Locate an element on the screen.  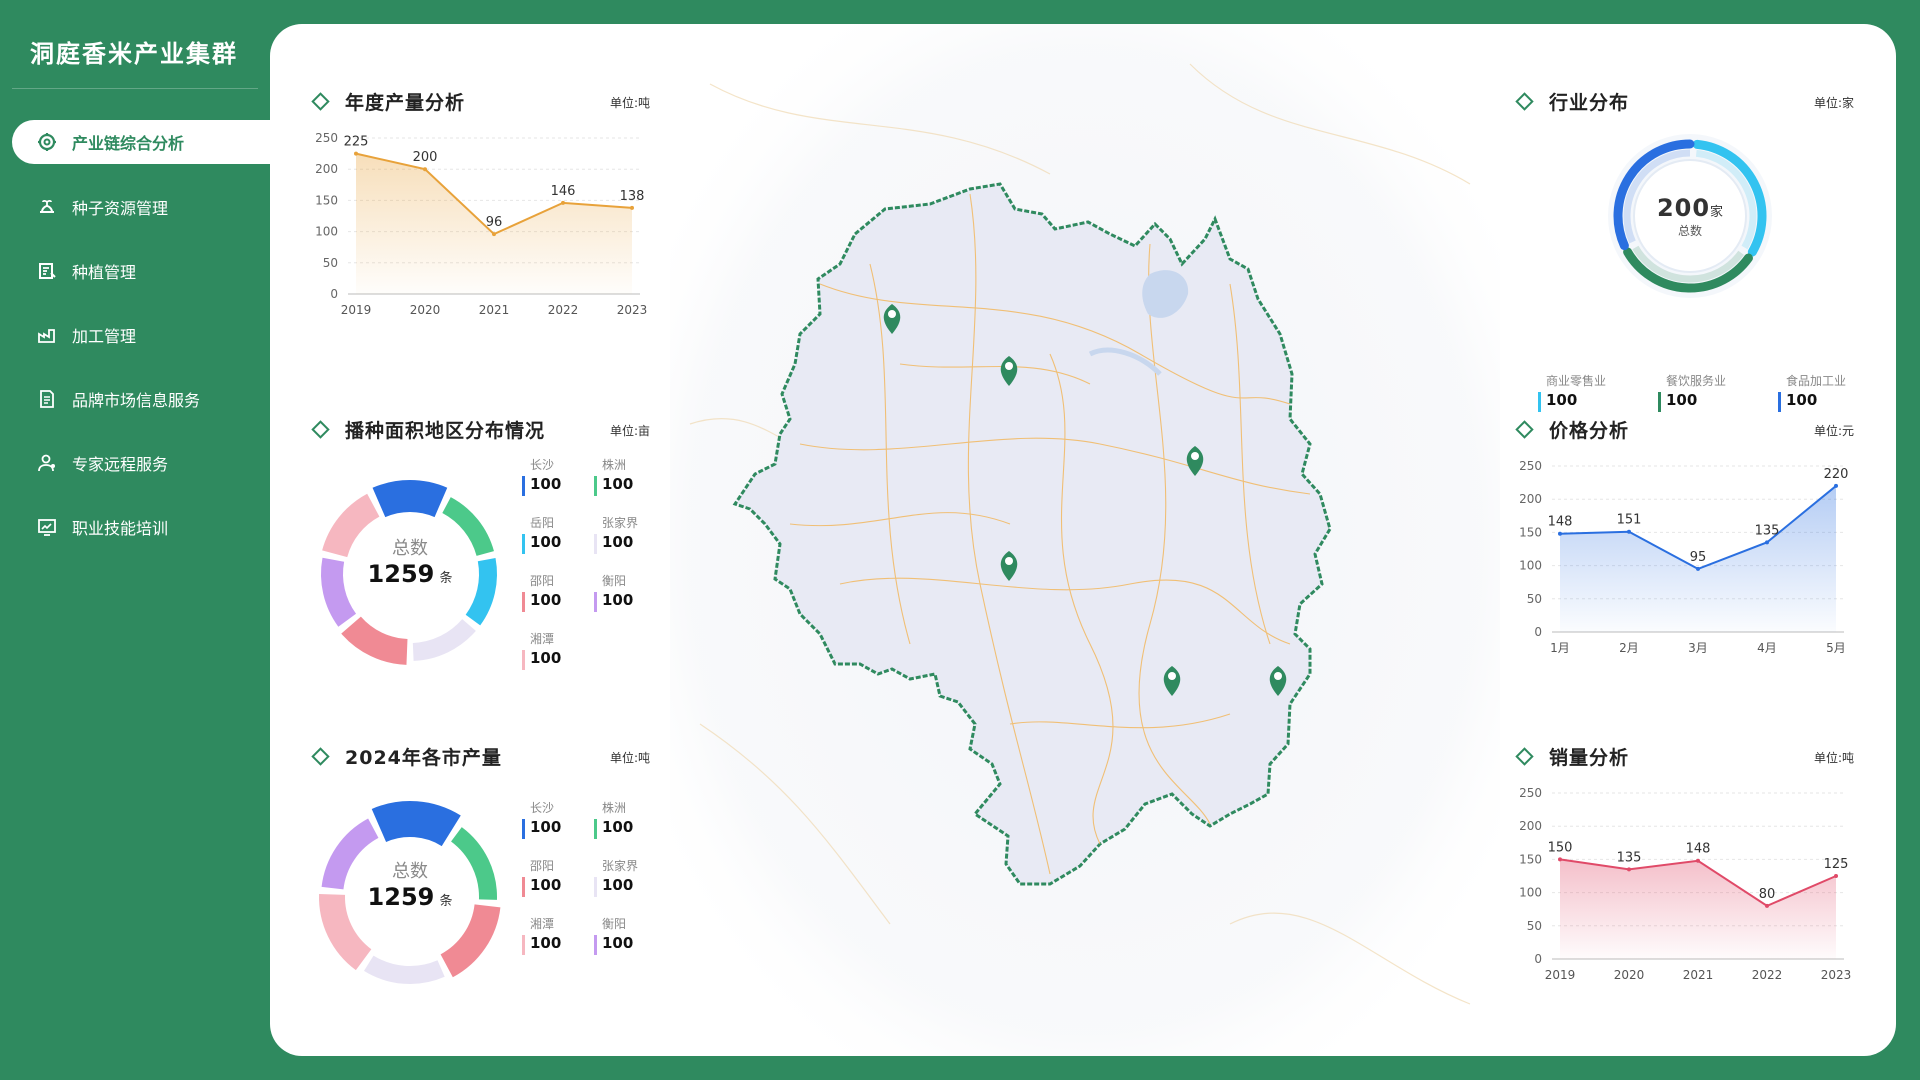
legend-item: 株洲 100 is located at coordinates (630, 823).